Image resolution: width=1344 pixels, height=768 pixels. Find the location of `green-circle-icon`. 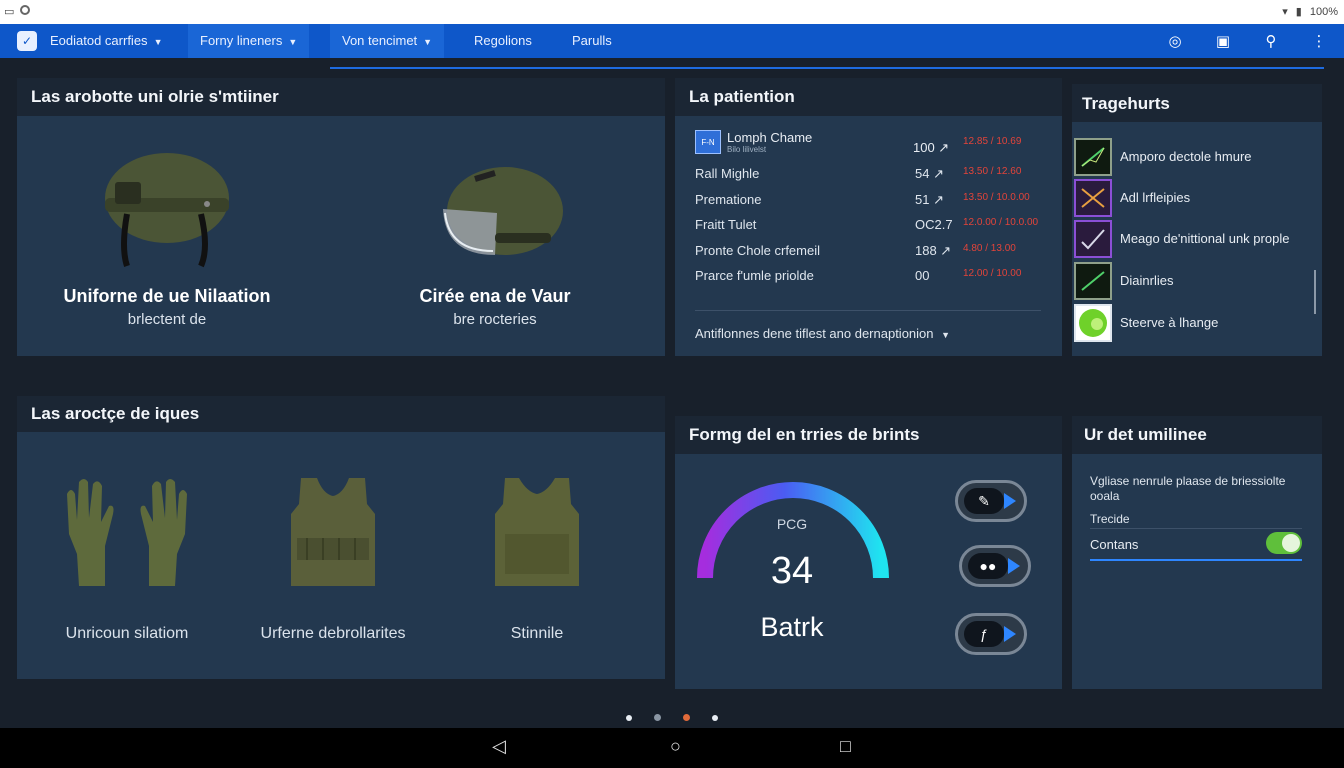

green-circle-icon is located at coordinates (1093, 323).